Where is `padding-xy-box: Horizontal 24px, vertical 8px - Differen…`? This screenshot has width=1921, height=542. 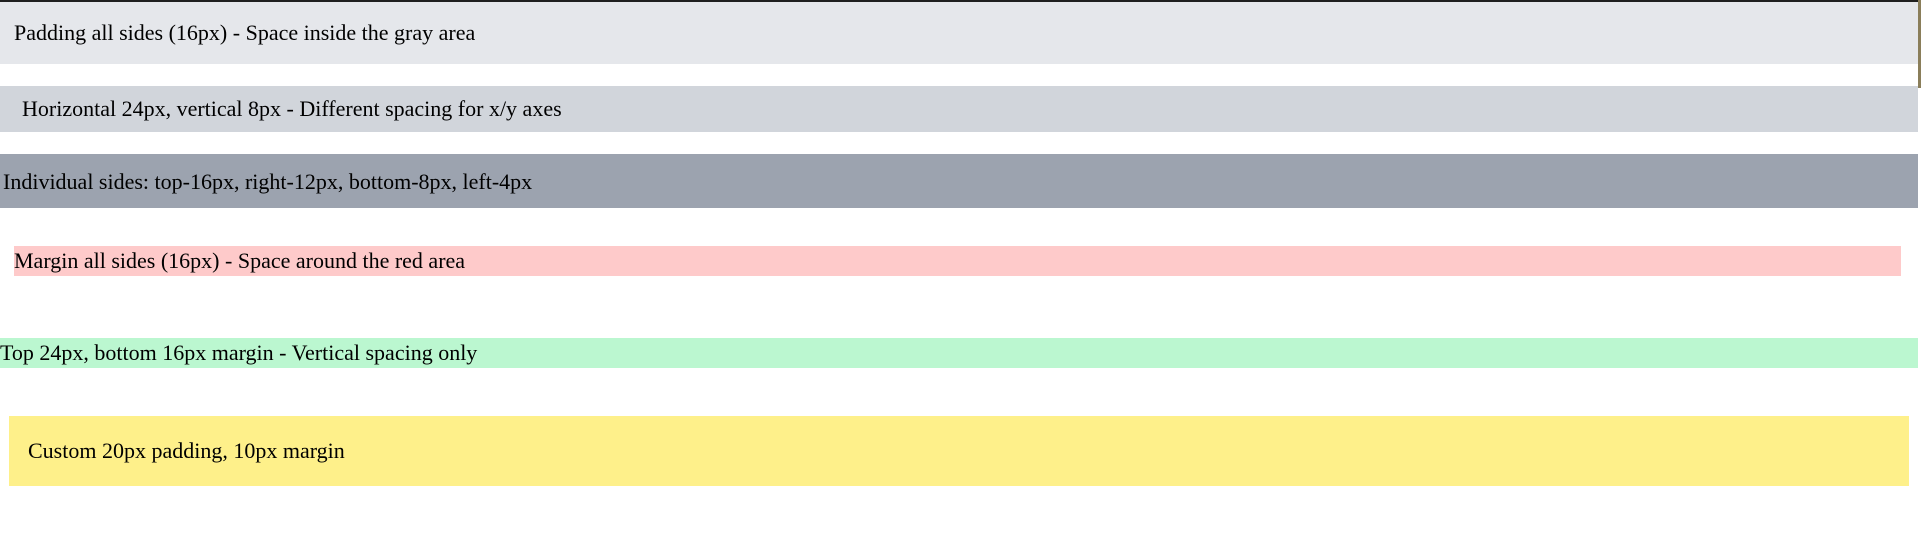 padding-xy-box: Horizontal 24px, vertical 8px - Differen… is located at coordinates (959, 109).